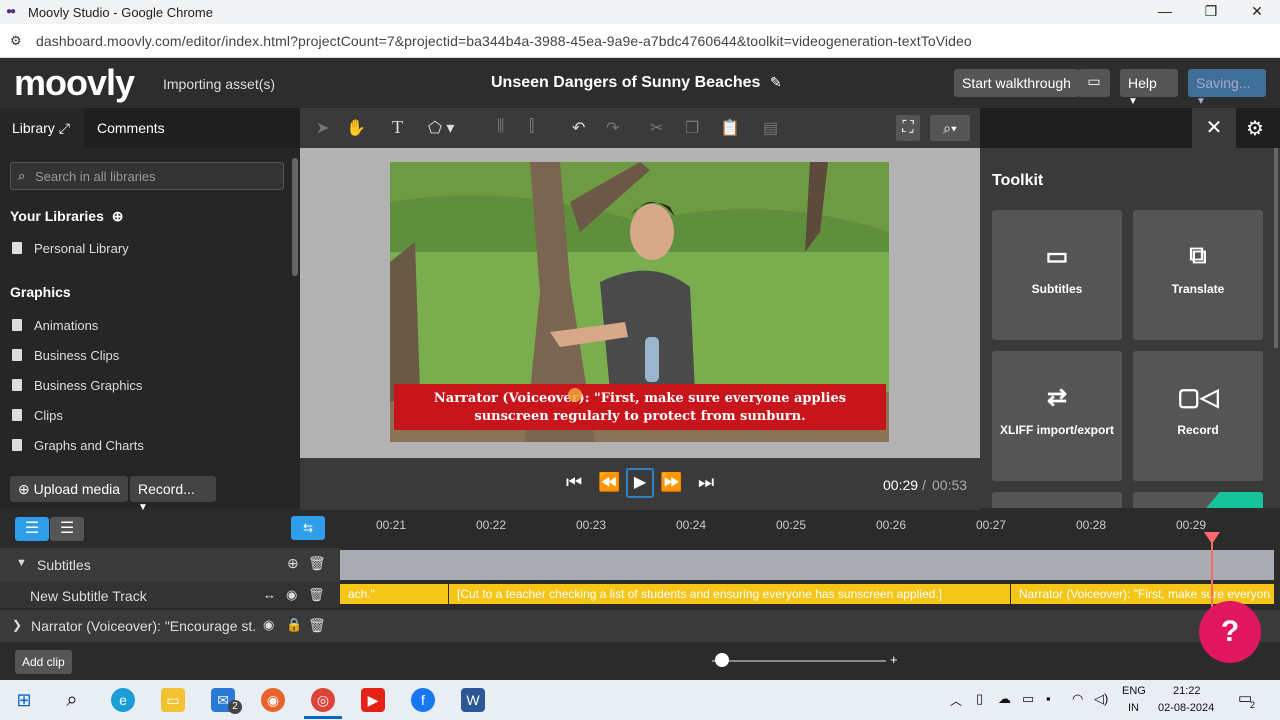  What do you see at coordinates (294, 625) in the screenshot?
I see `lock-icon: 🔒` at bounding box center [294, 625].